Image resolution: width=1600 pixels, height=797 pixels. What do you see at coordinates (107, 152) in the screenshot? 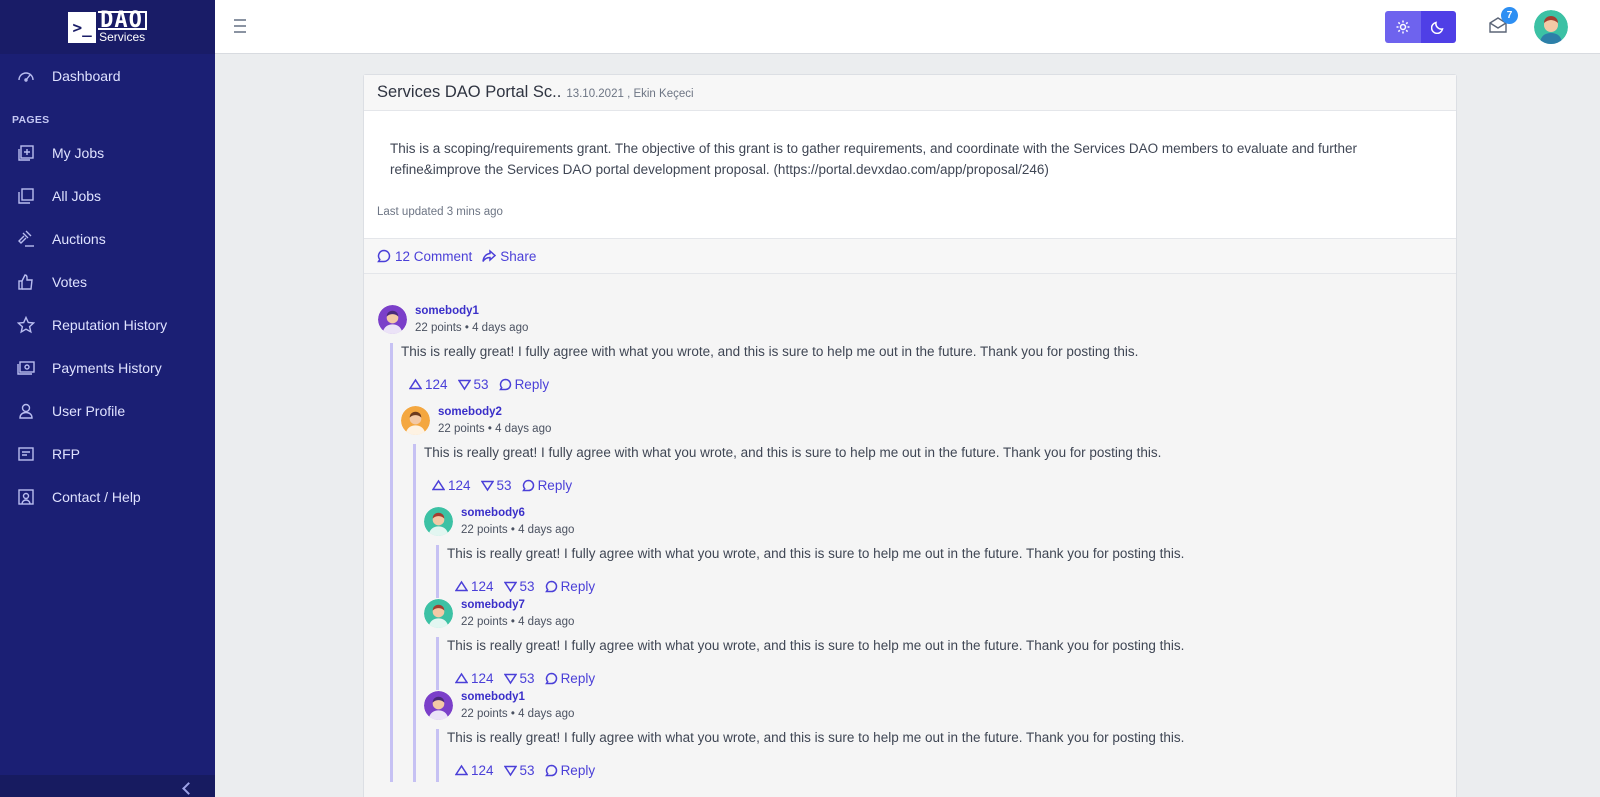
I see `sidebar-item-my-jobs: My Jobs` at bounding box center [107, 152].